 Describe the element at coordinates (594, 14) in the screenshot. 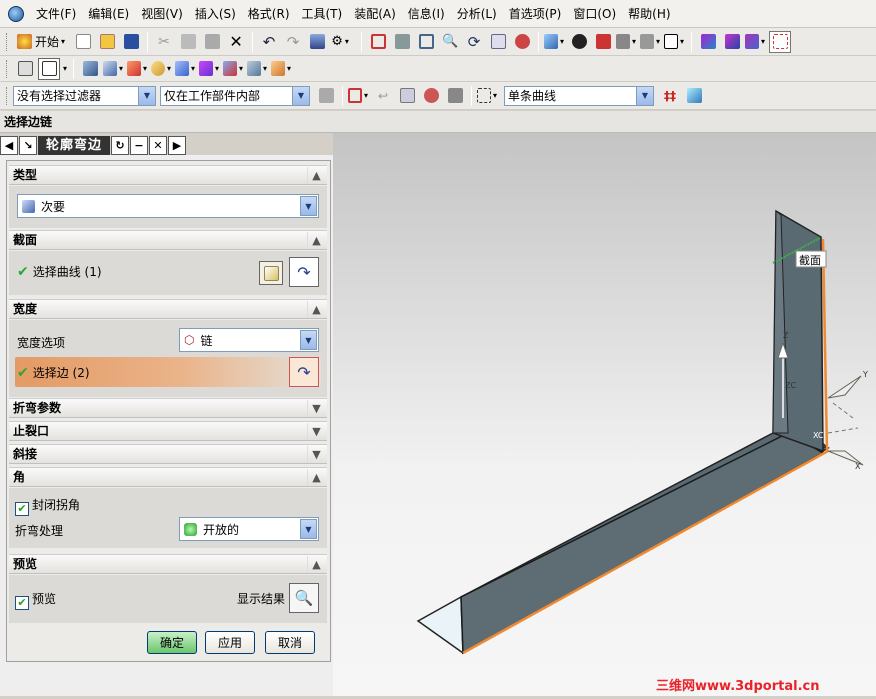

I see `menu-window: 窗口(O)` at that location.